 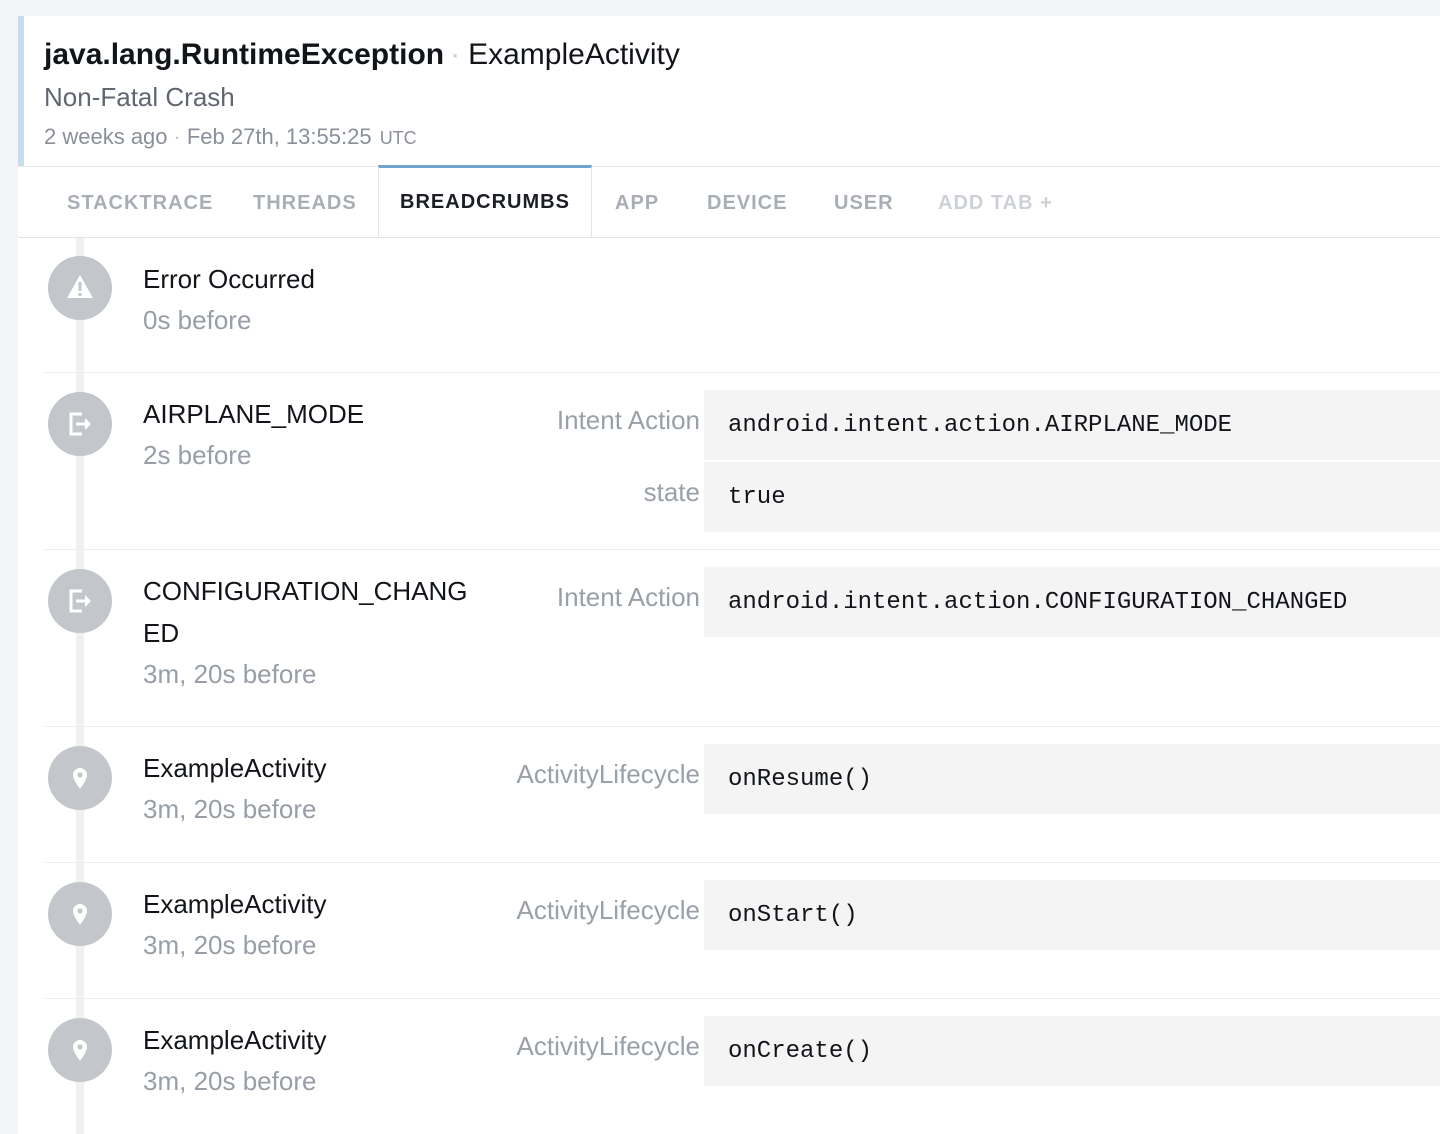 What do you see at coordinates (742, 305) in the screenshot?
I see `breadcrumb-item: Error Occurred 0s before` at bounding box center [742, 305].